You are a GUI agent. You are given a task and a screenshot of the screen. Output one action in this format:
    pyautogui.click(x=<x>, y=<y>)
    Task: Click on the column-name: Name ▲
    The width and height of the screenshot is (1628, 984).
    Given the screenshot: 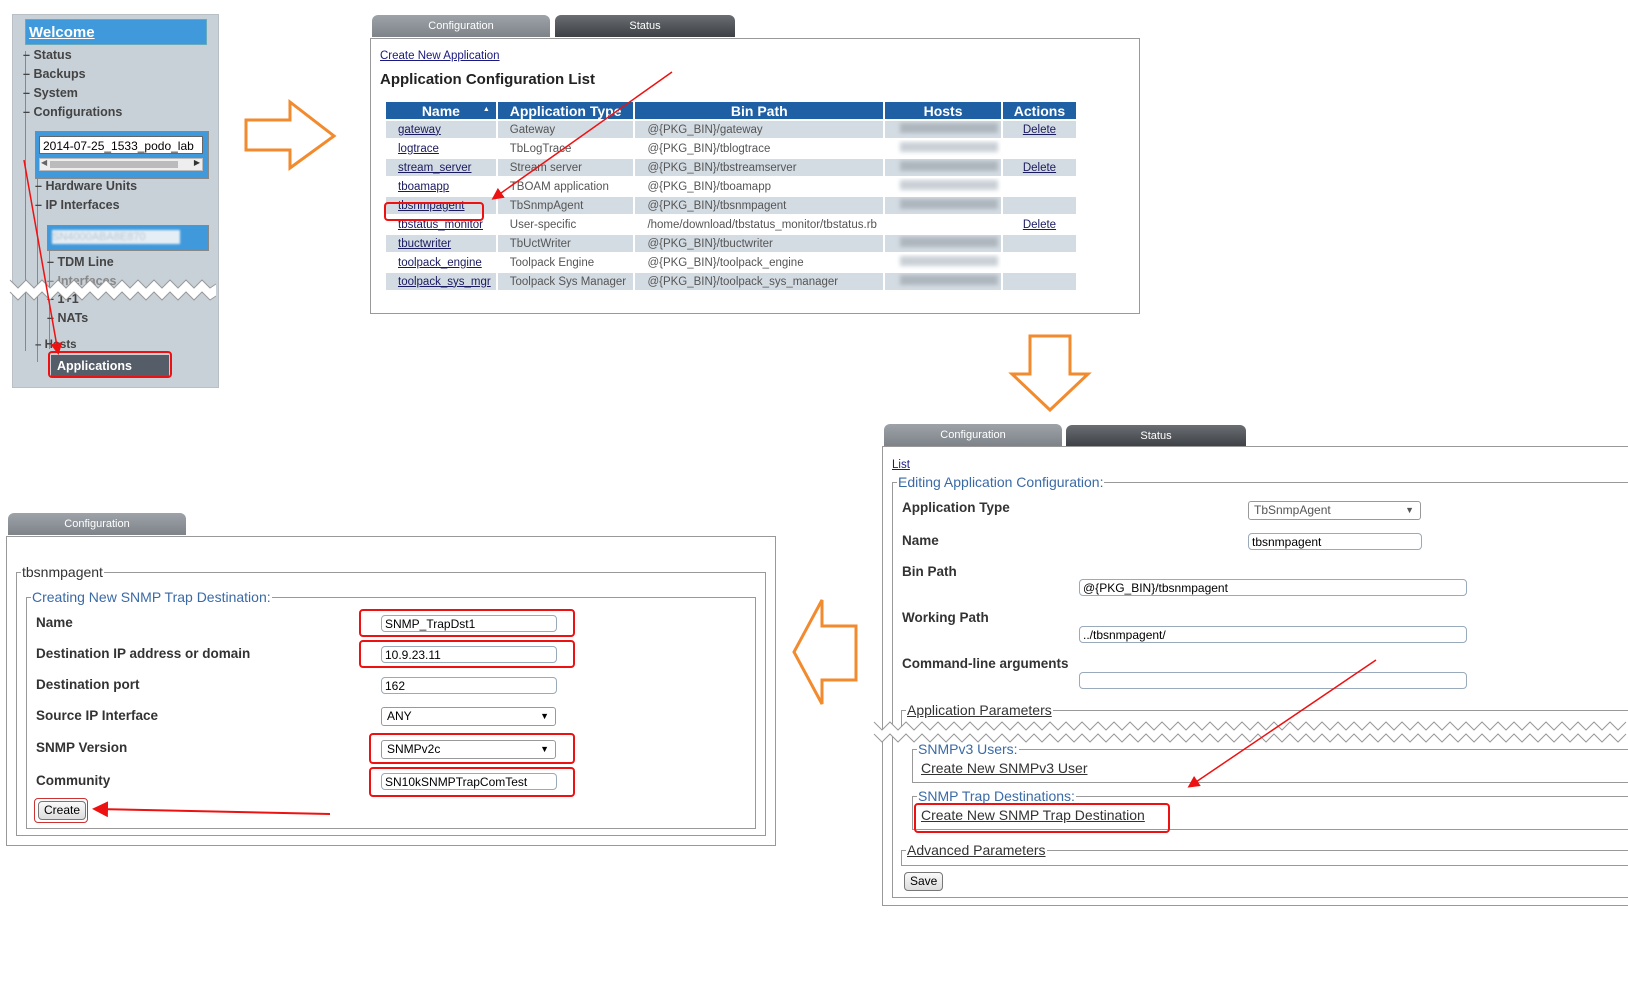 What is the action you would take?
    pyautogui.click(x=441, y=110)
    